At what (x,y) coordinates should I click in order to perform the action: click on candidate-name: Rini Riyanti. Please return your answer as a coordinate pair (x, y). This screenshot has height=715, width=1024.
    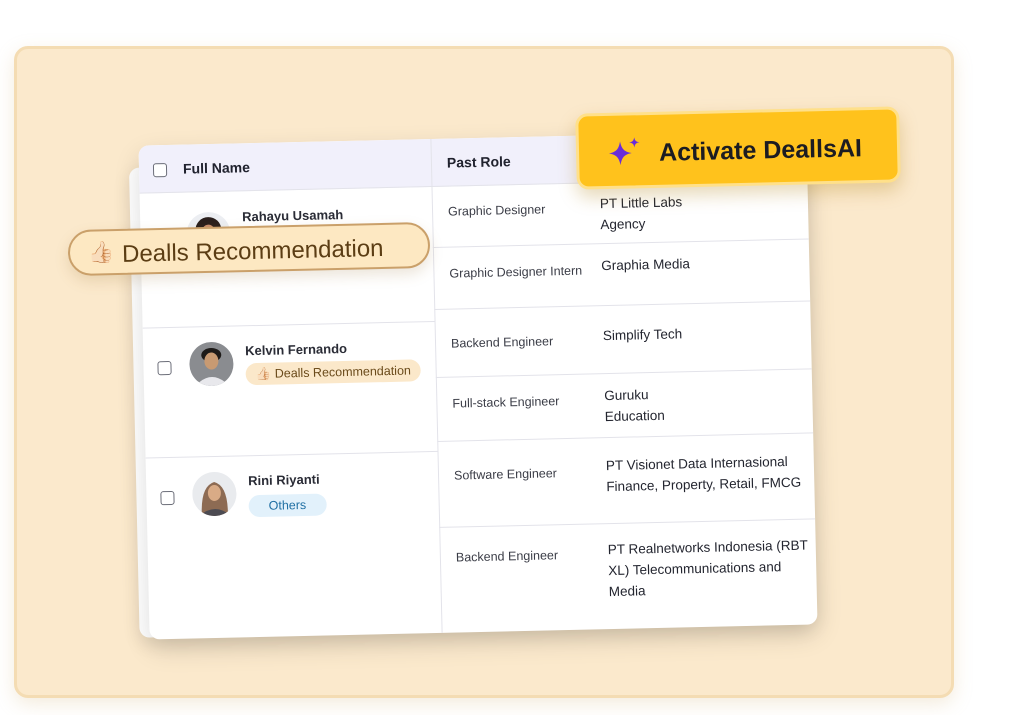
    Looking at the image, I should click on (283, 480).